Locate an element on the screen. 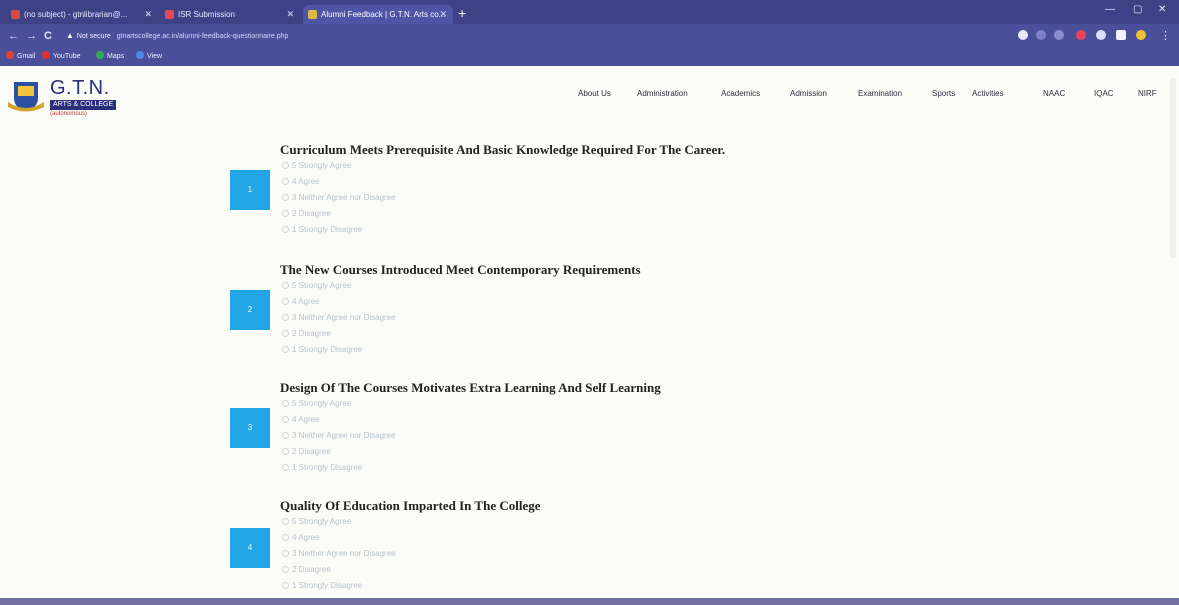 This screenshot has width=1179, height=605. bookmark-maps: Maps is located at coordinates (110, 57).